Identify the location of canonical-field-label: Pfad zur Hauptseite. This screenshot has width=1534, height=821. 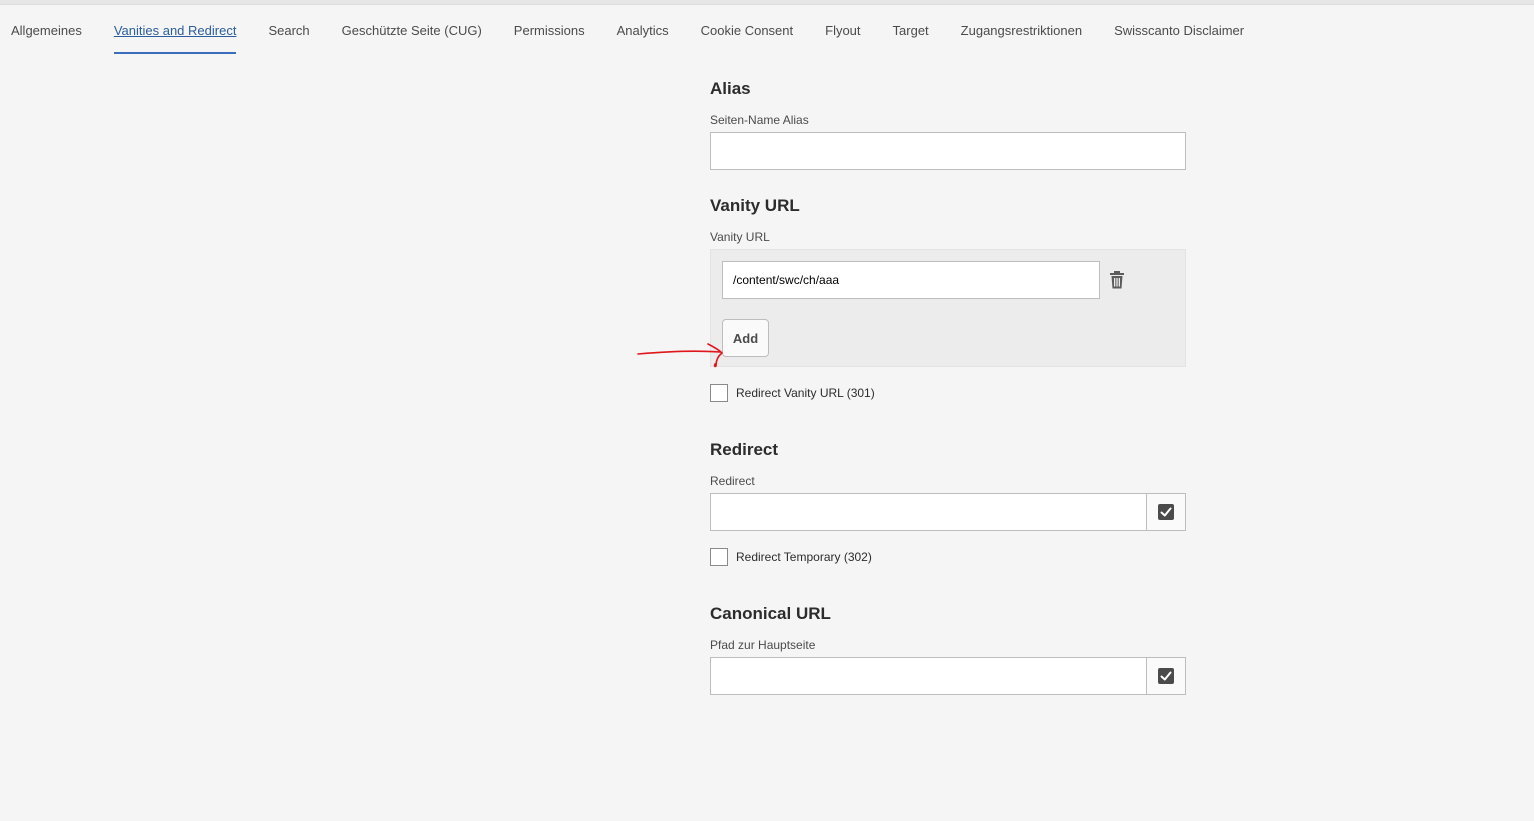
(763, 645).